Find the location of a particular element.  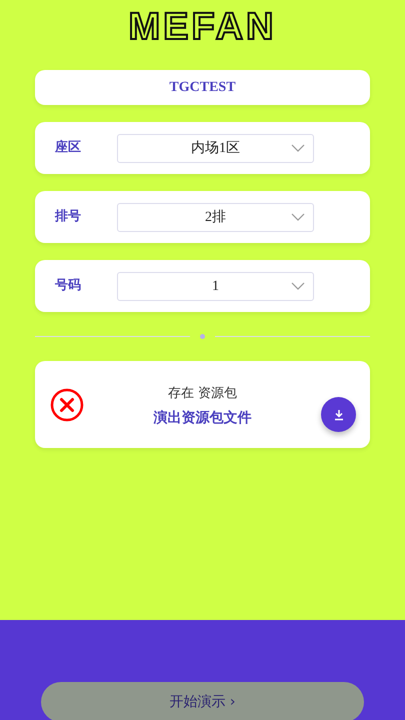

dropdown-select: 1 is located at coordinates (215, 286).